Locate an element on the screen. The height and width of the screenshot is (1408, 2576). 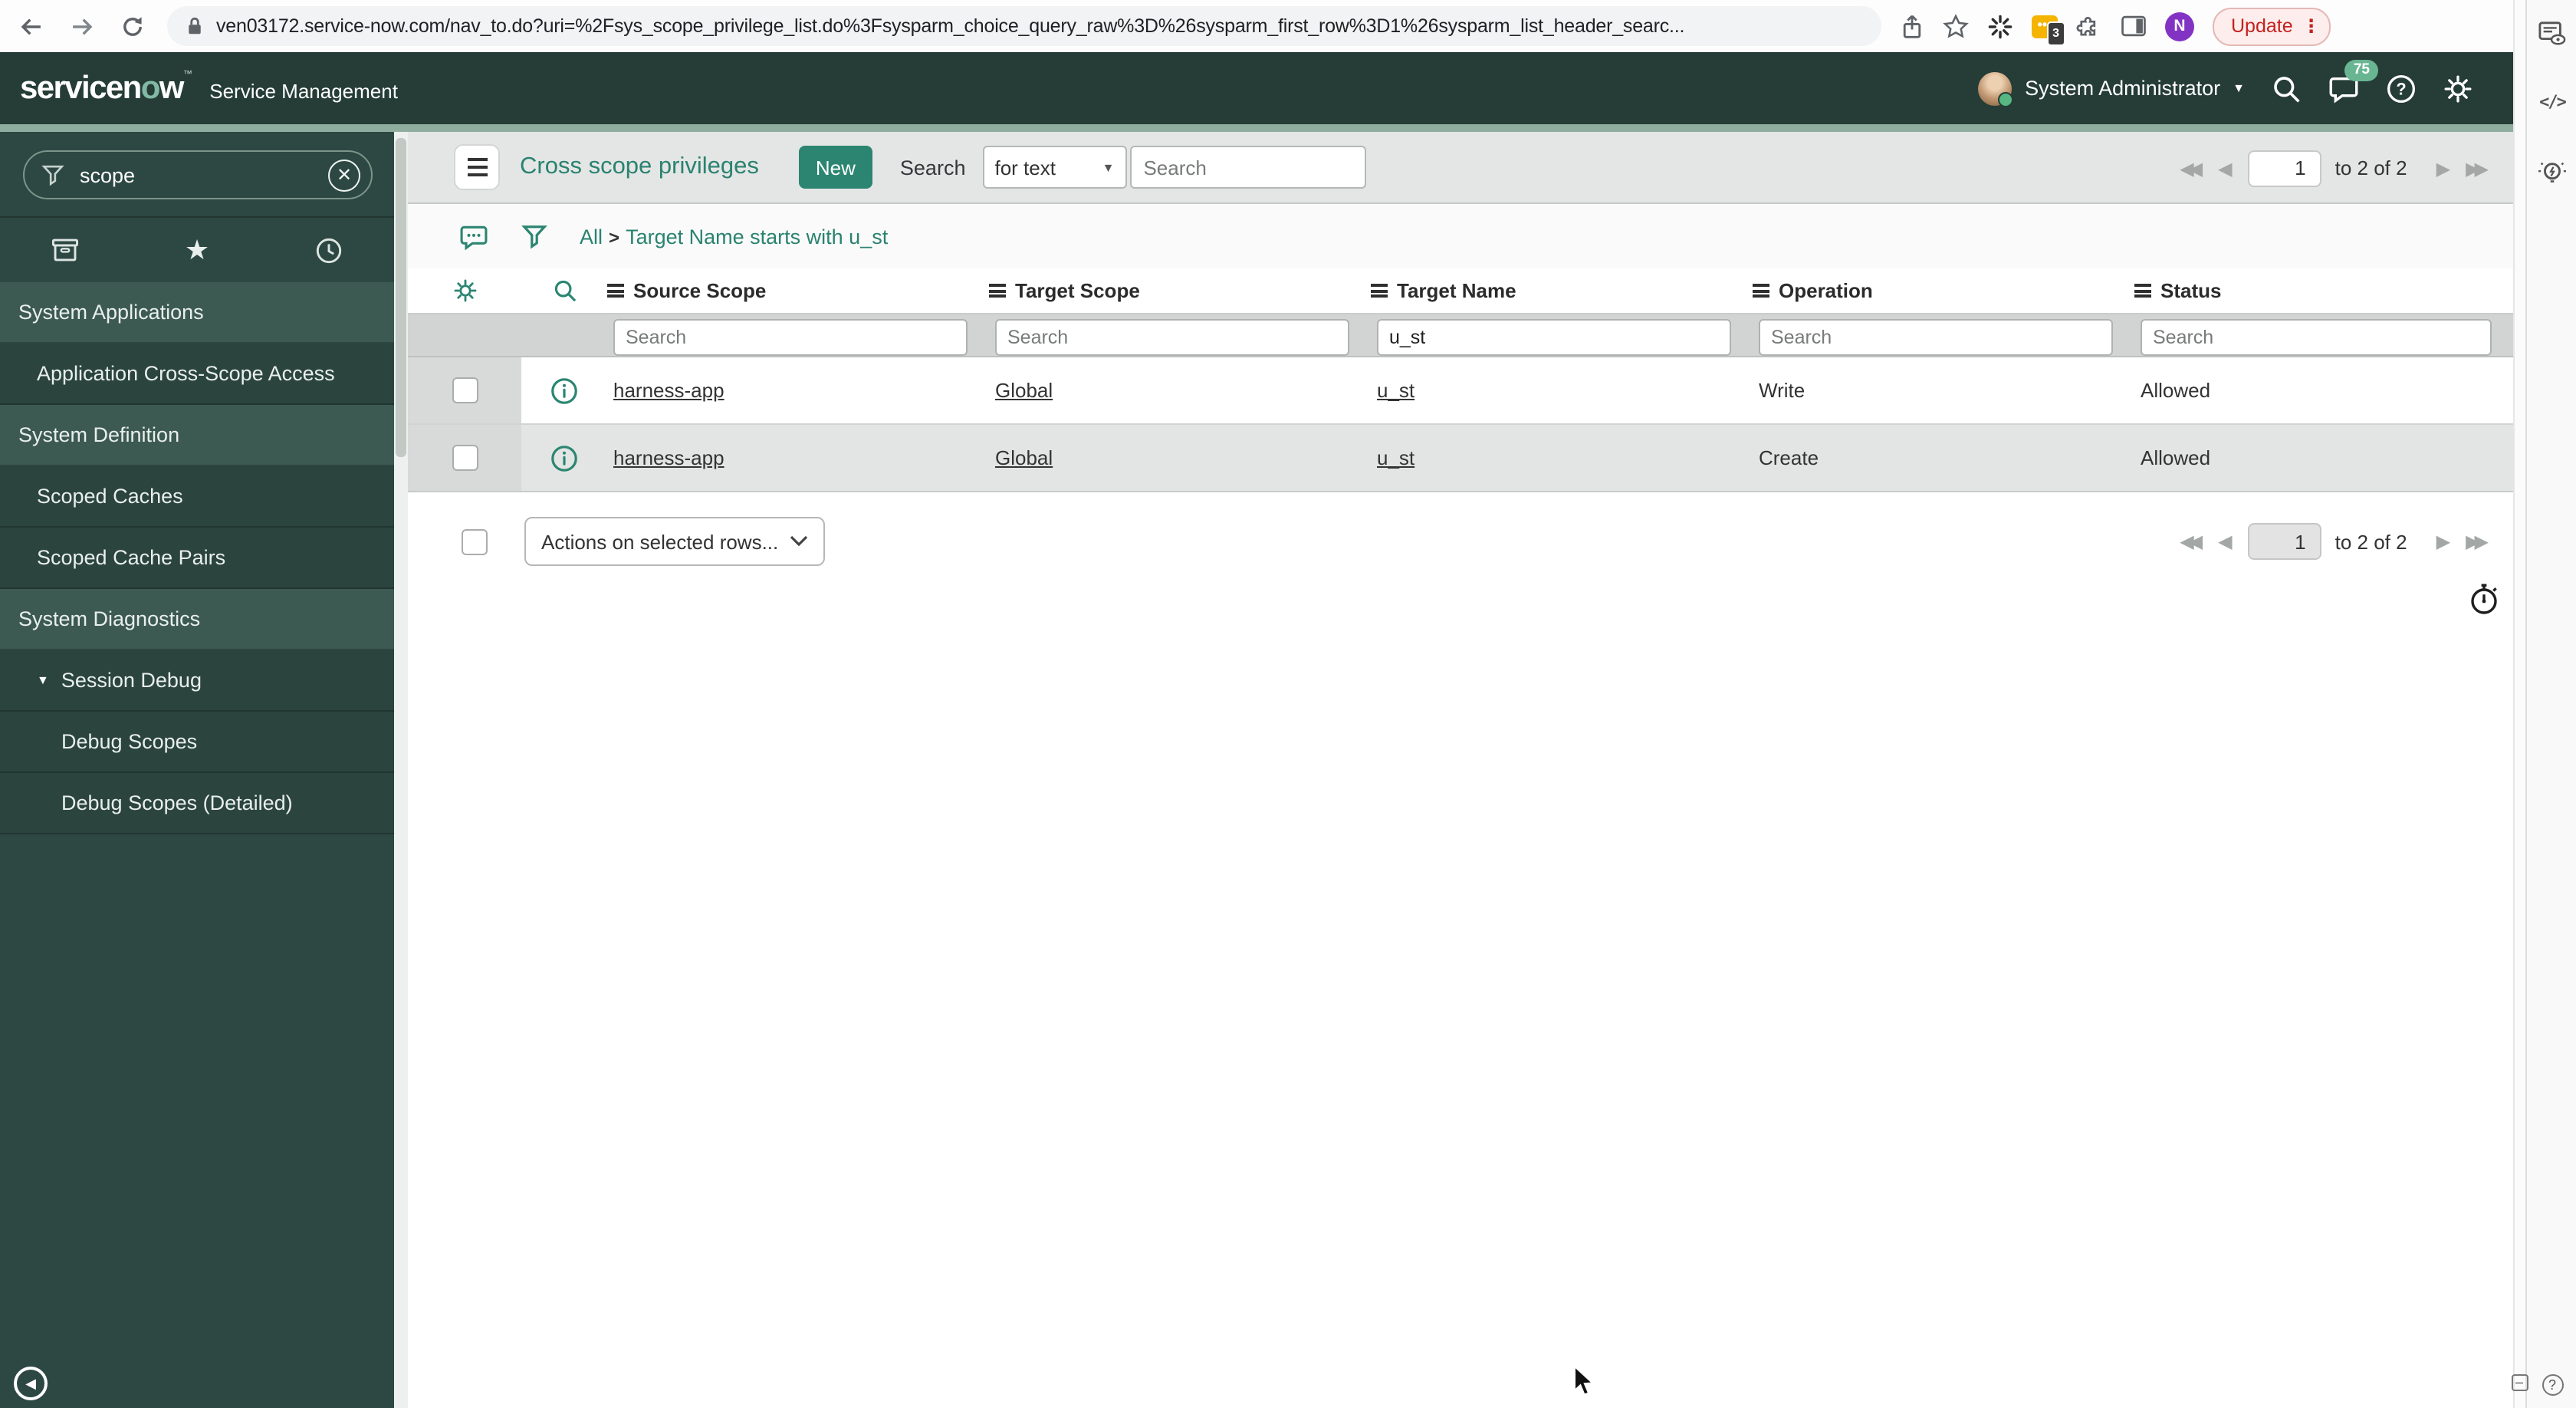
star-icon: ★ is located at coordinates (197, 250).